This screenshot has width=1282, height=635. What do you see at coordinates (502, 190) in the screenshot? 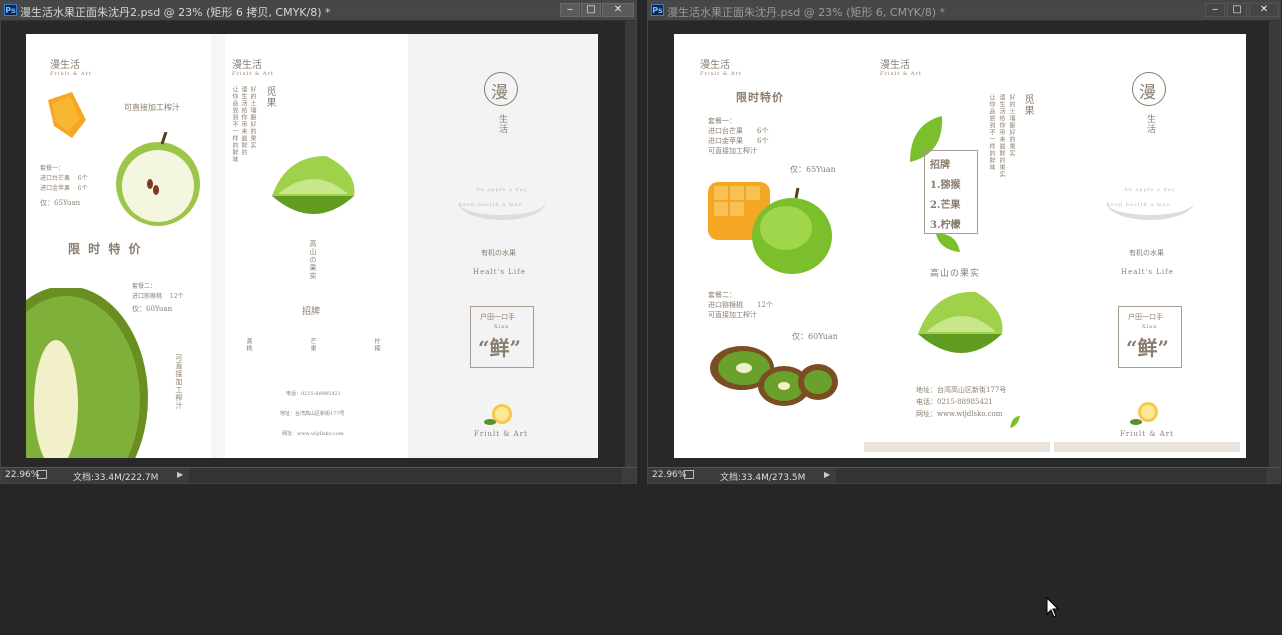
I see `cover-en1: An apple a day` at bounding box center [502, 190].